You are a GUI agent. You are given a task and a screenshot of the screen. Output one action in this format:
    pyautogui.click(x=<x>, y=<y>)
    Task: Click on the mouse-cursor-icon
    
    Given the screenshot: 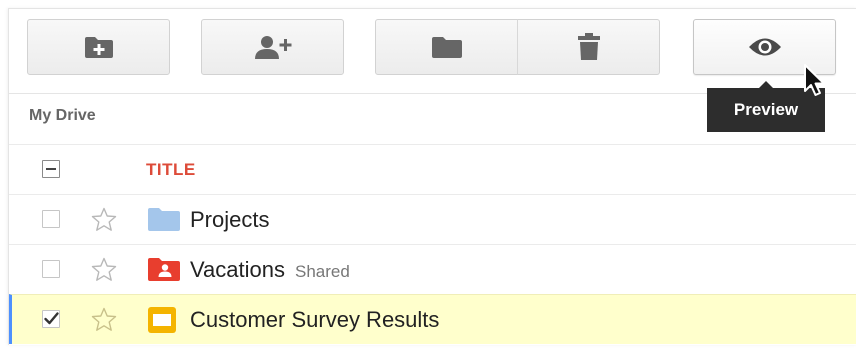 What is the action you would take?
    pyautogui.click(x=814, y=80)
    